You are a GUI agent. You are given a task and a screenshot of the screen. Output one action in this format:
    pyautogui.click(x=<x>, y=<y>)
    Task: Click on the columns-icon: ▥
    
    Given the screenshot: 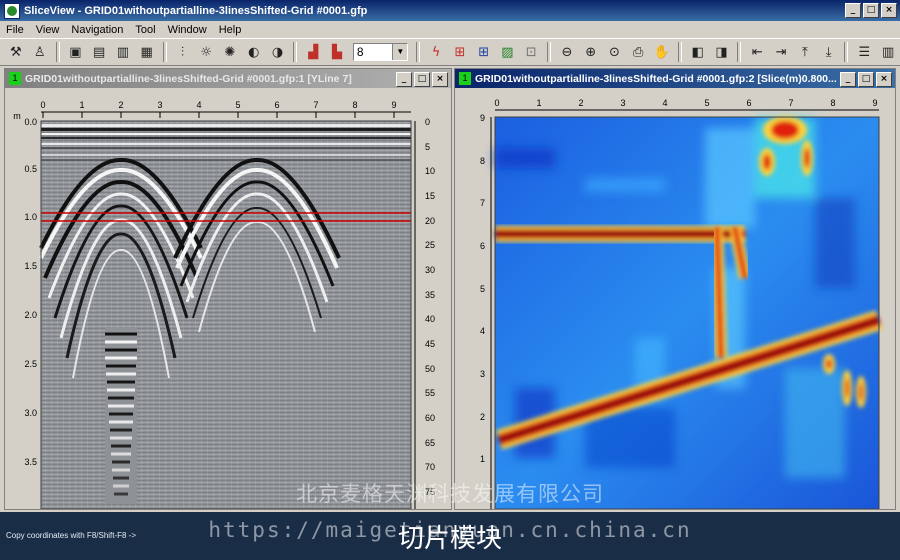 What is the action you would take?
    pyautogui.click(x=888, y=52)
    